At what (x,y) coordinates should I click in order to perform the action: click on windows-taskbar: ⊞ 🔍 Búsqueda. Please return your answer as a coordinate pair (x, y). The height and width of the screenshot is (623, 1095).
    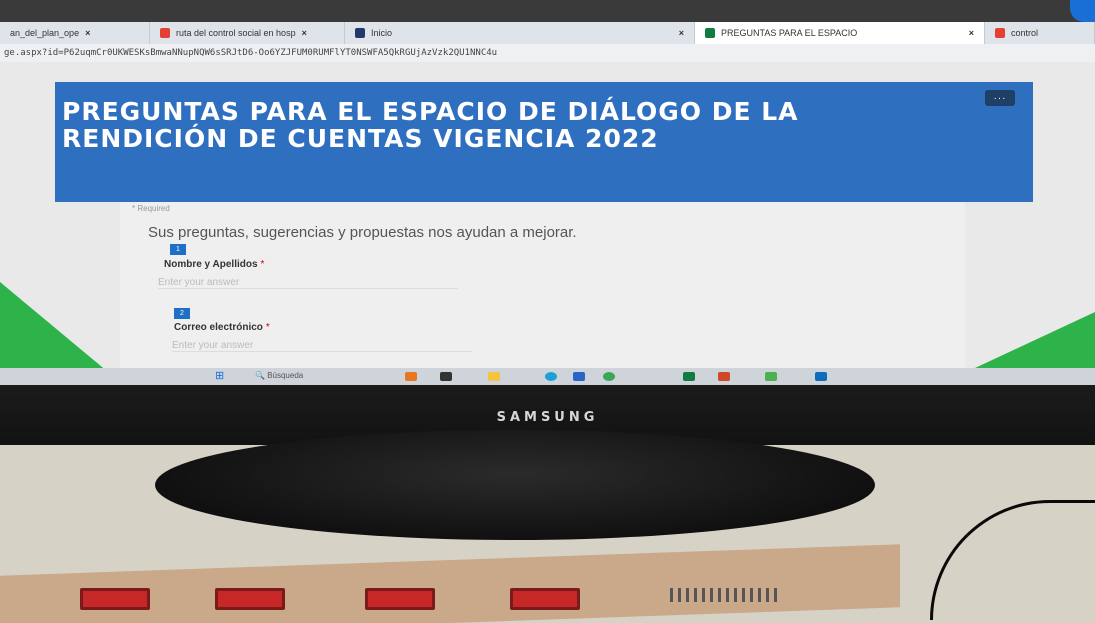
    Looking at the image, I should click on (547, 376).